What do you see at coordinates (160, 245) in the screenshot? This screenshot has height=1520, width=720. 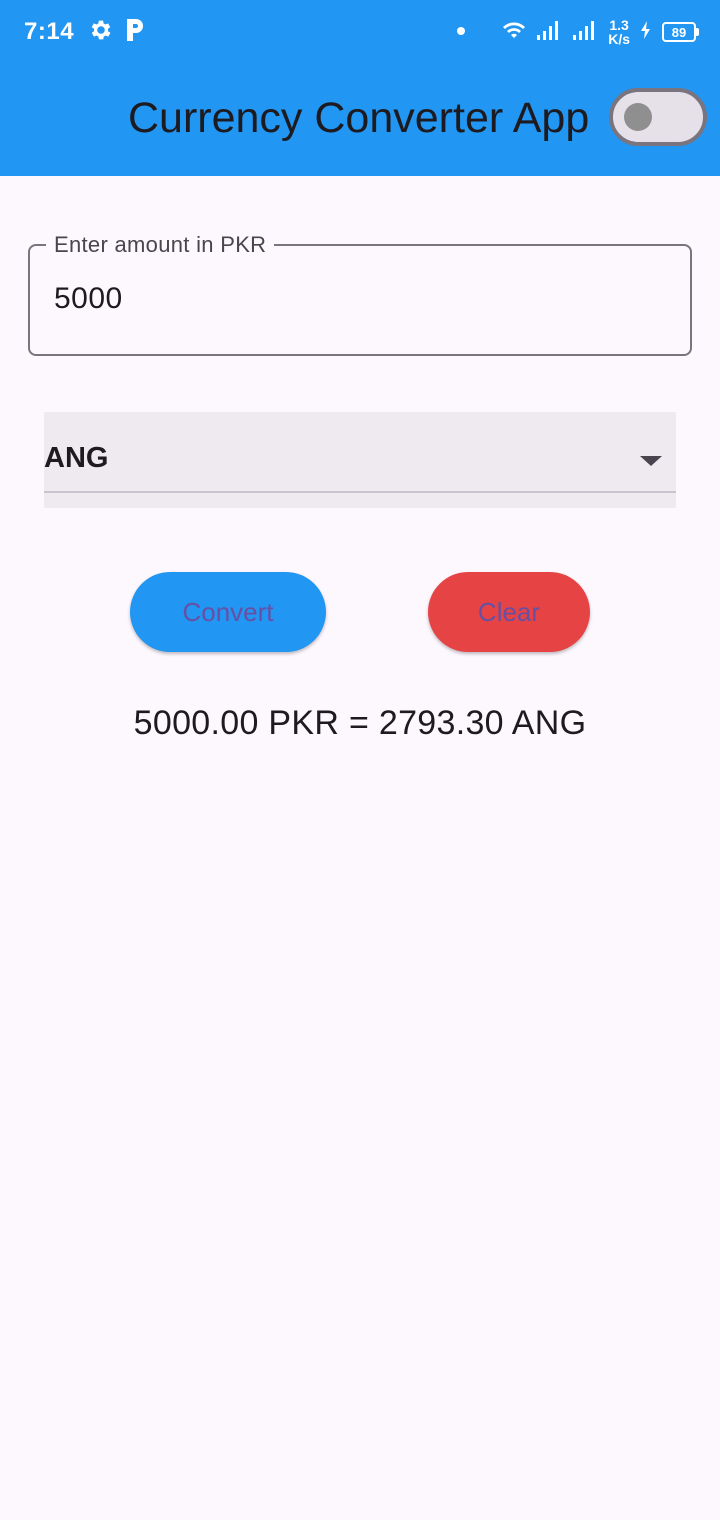 I see `amount-input-label: Enter amount in PKR` at bounding box center [160, 245].